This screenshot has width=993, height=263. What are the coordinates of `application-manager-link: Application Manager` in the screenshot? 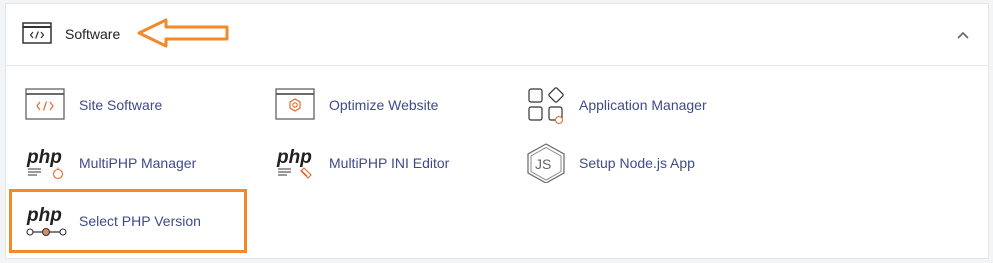 It's located at (635, 105).